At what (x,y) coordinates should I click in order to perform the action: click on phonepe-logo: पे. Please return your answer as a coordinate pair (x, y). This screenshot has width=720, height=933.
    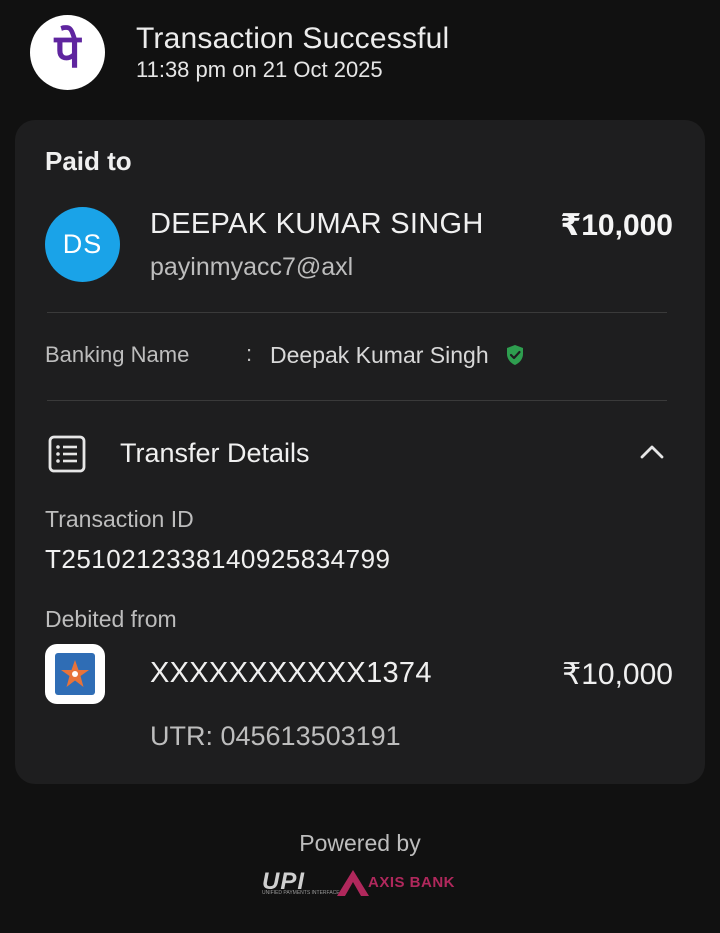
    Looking at the image, I should click on (67, 52).